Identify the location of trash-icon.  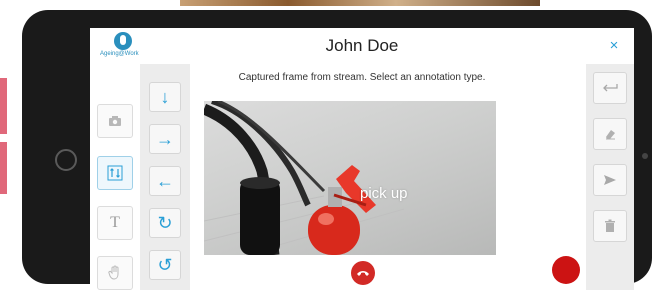
(610, 225).